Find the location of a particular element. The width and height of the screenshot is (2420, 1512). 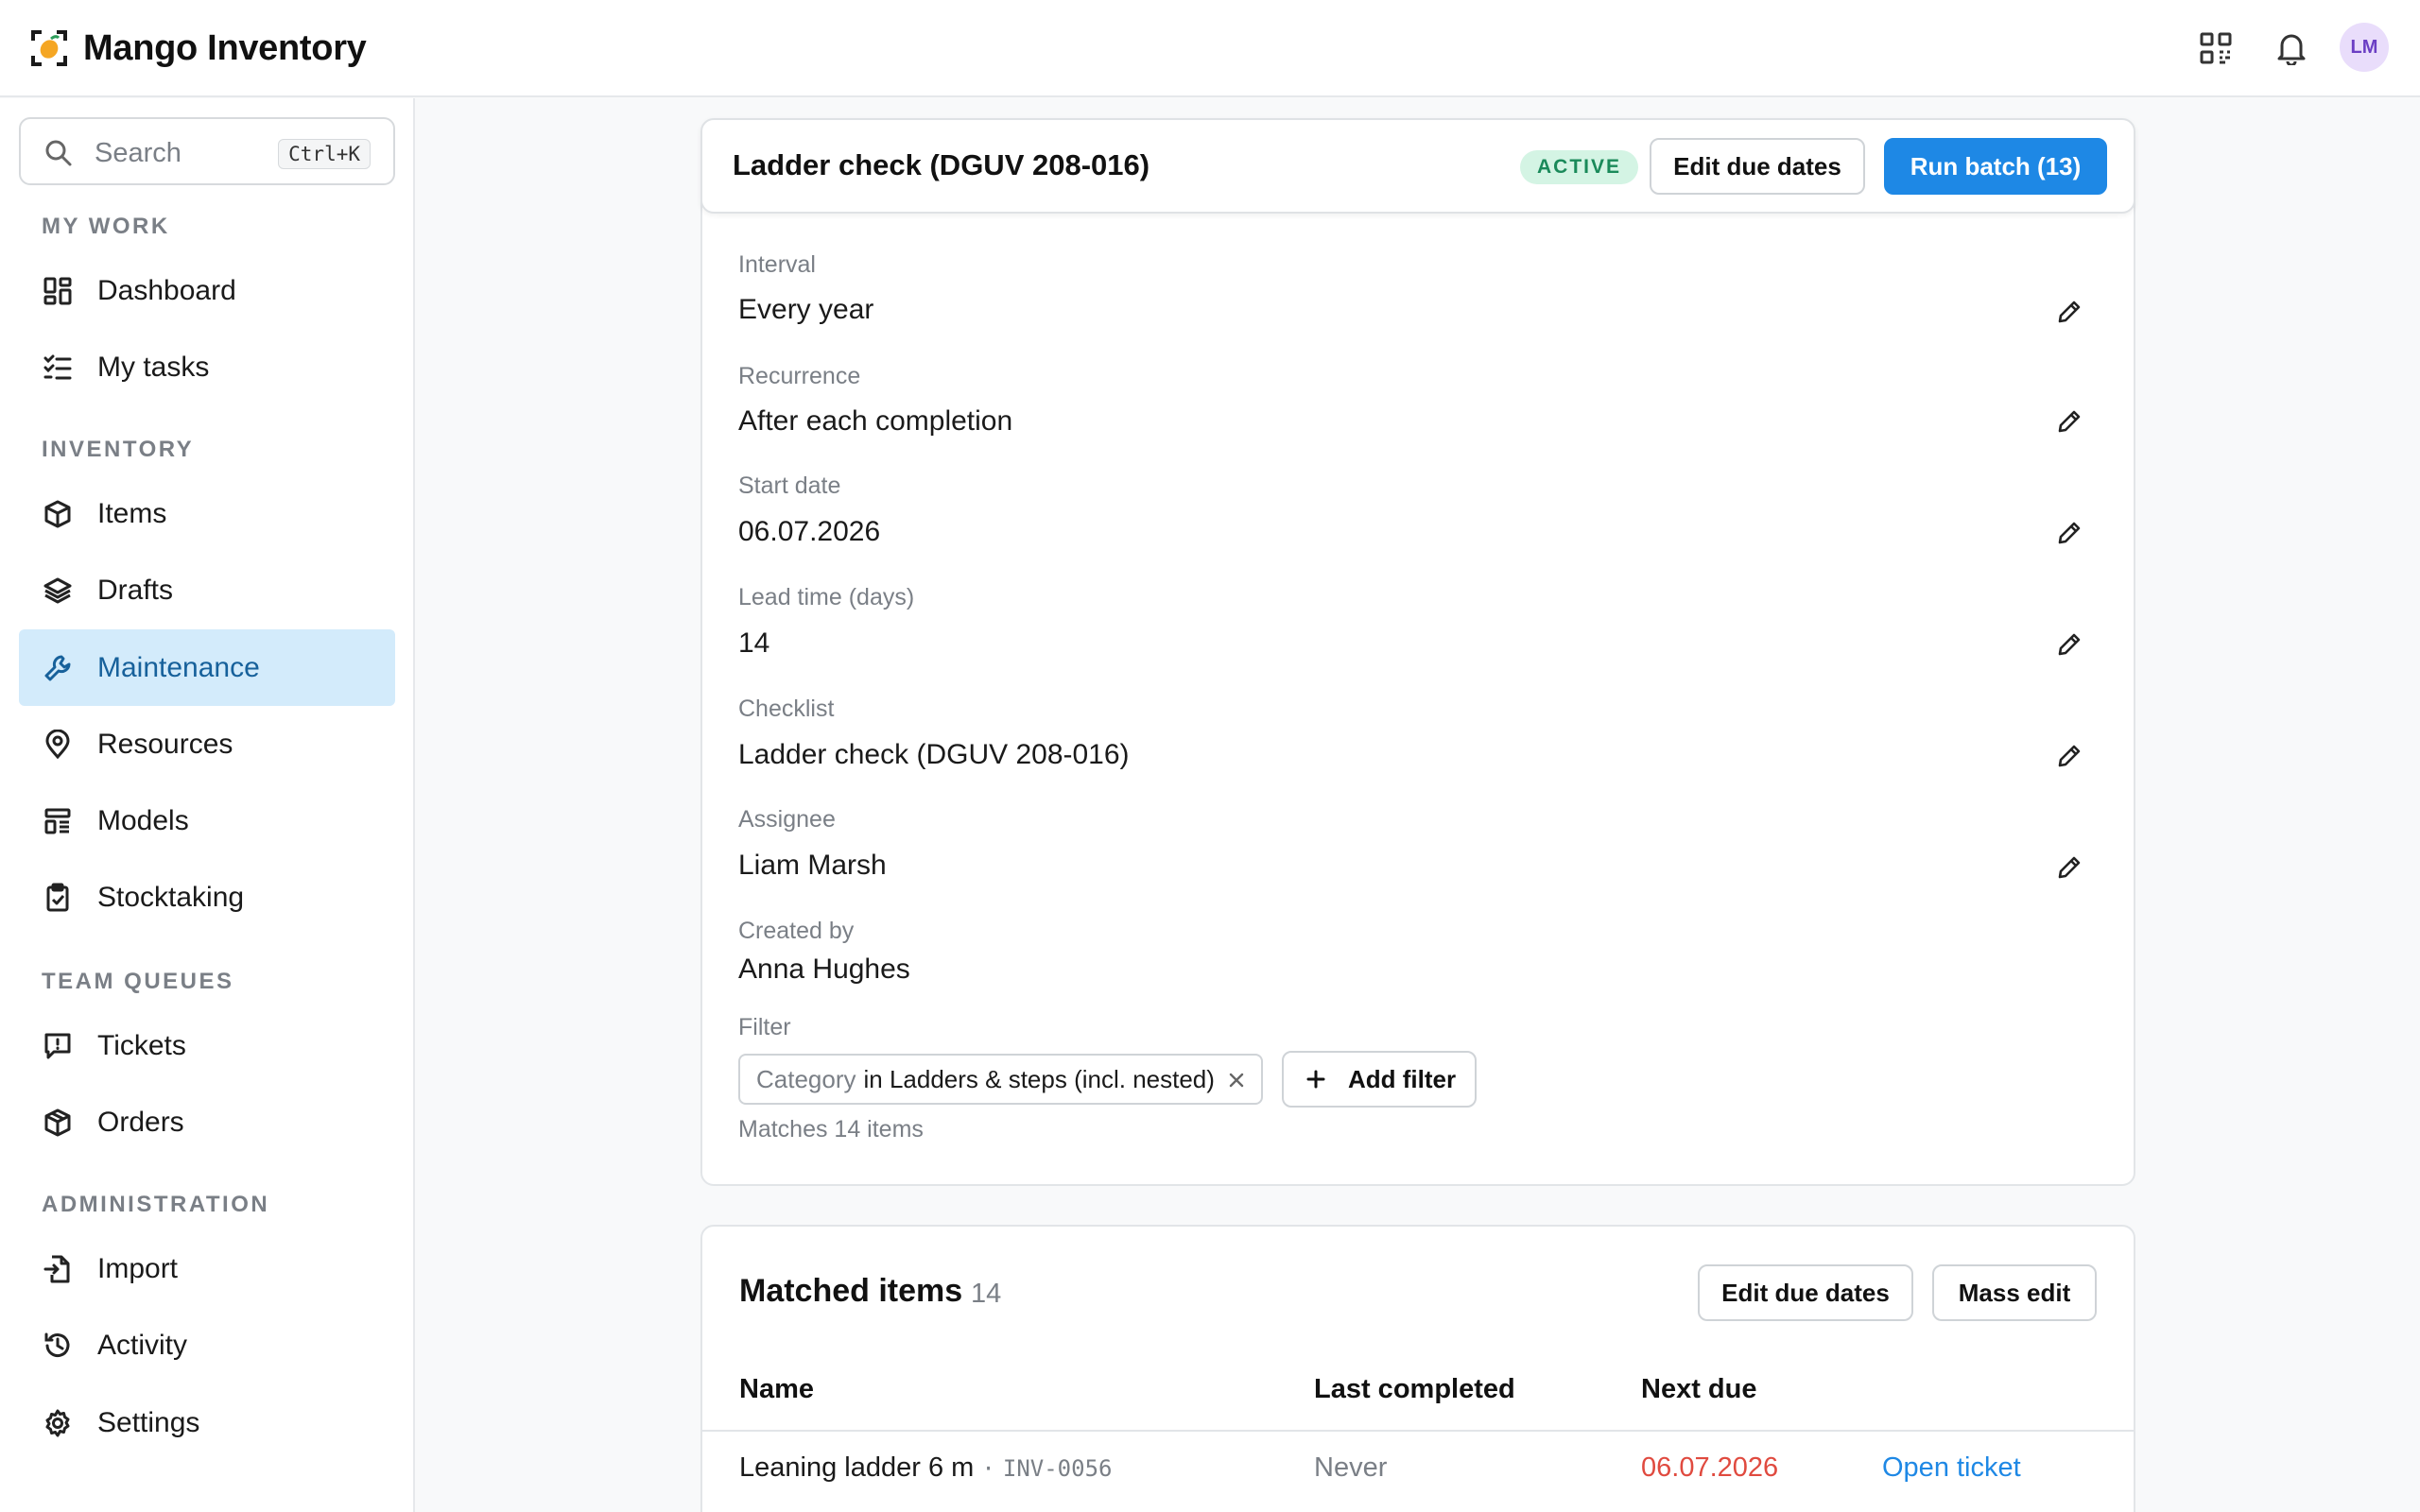

add-filter-button: Add filter is located at coordinates (1379, 1079).